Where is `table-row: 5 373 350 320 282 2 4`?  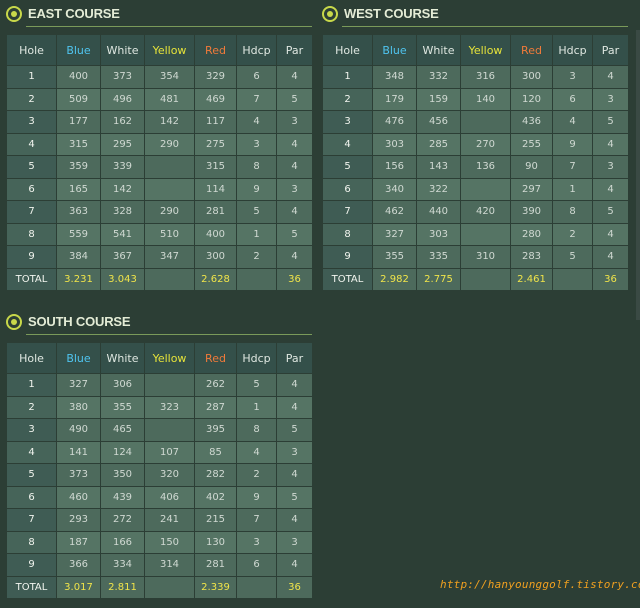
table-row: 5 373 350 320 282 2 4 is located at coordinates (159, 475).